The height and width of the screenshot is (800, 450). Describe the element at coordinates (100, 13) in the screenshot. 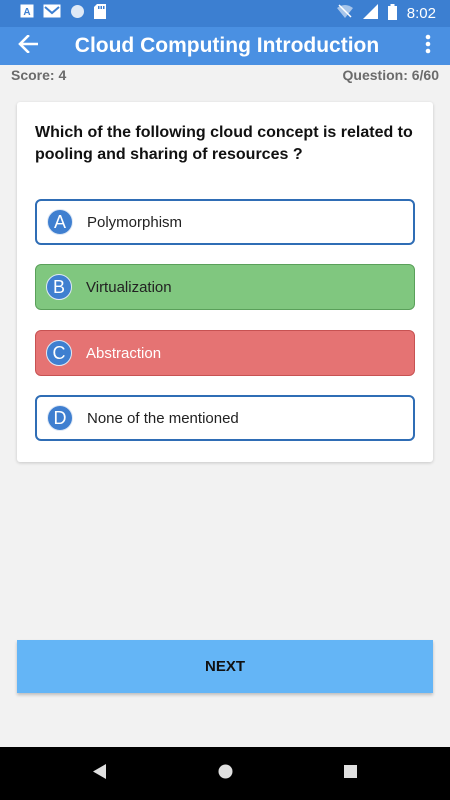

I see `sd-card-icon` at that location.